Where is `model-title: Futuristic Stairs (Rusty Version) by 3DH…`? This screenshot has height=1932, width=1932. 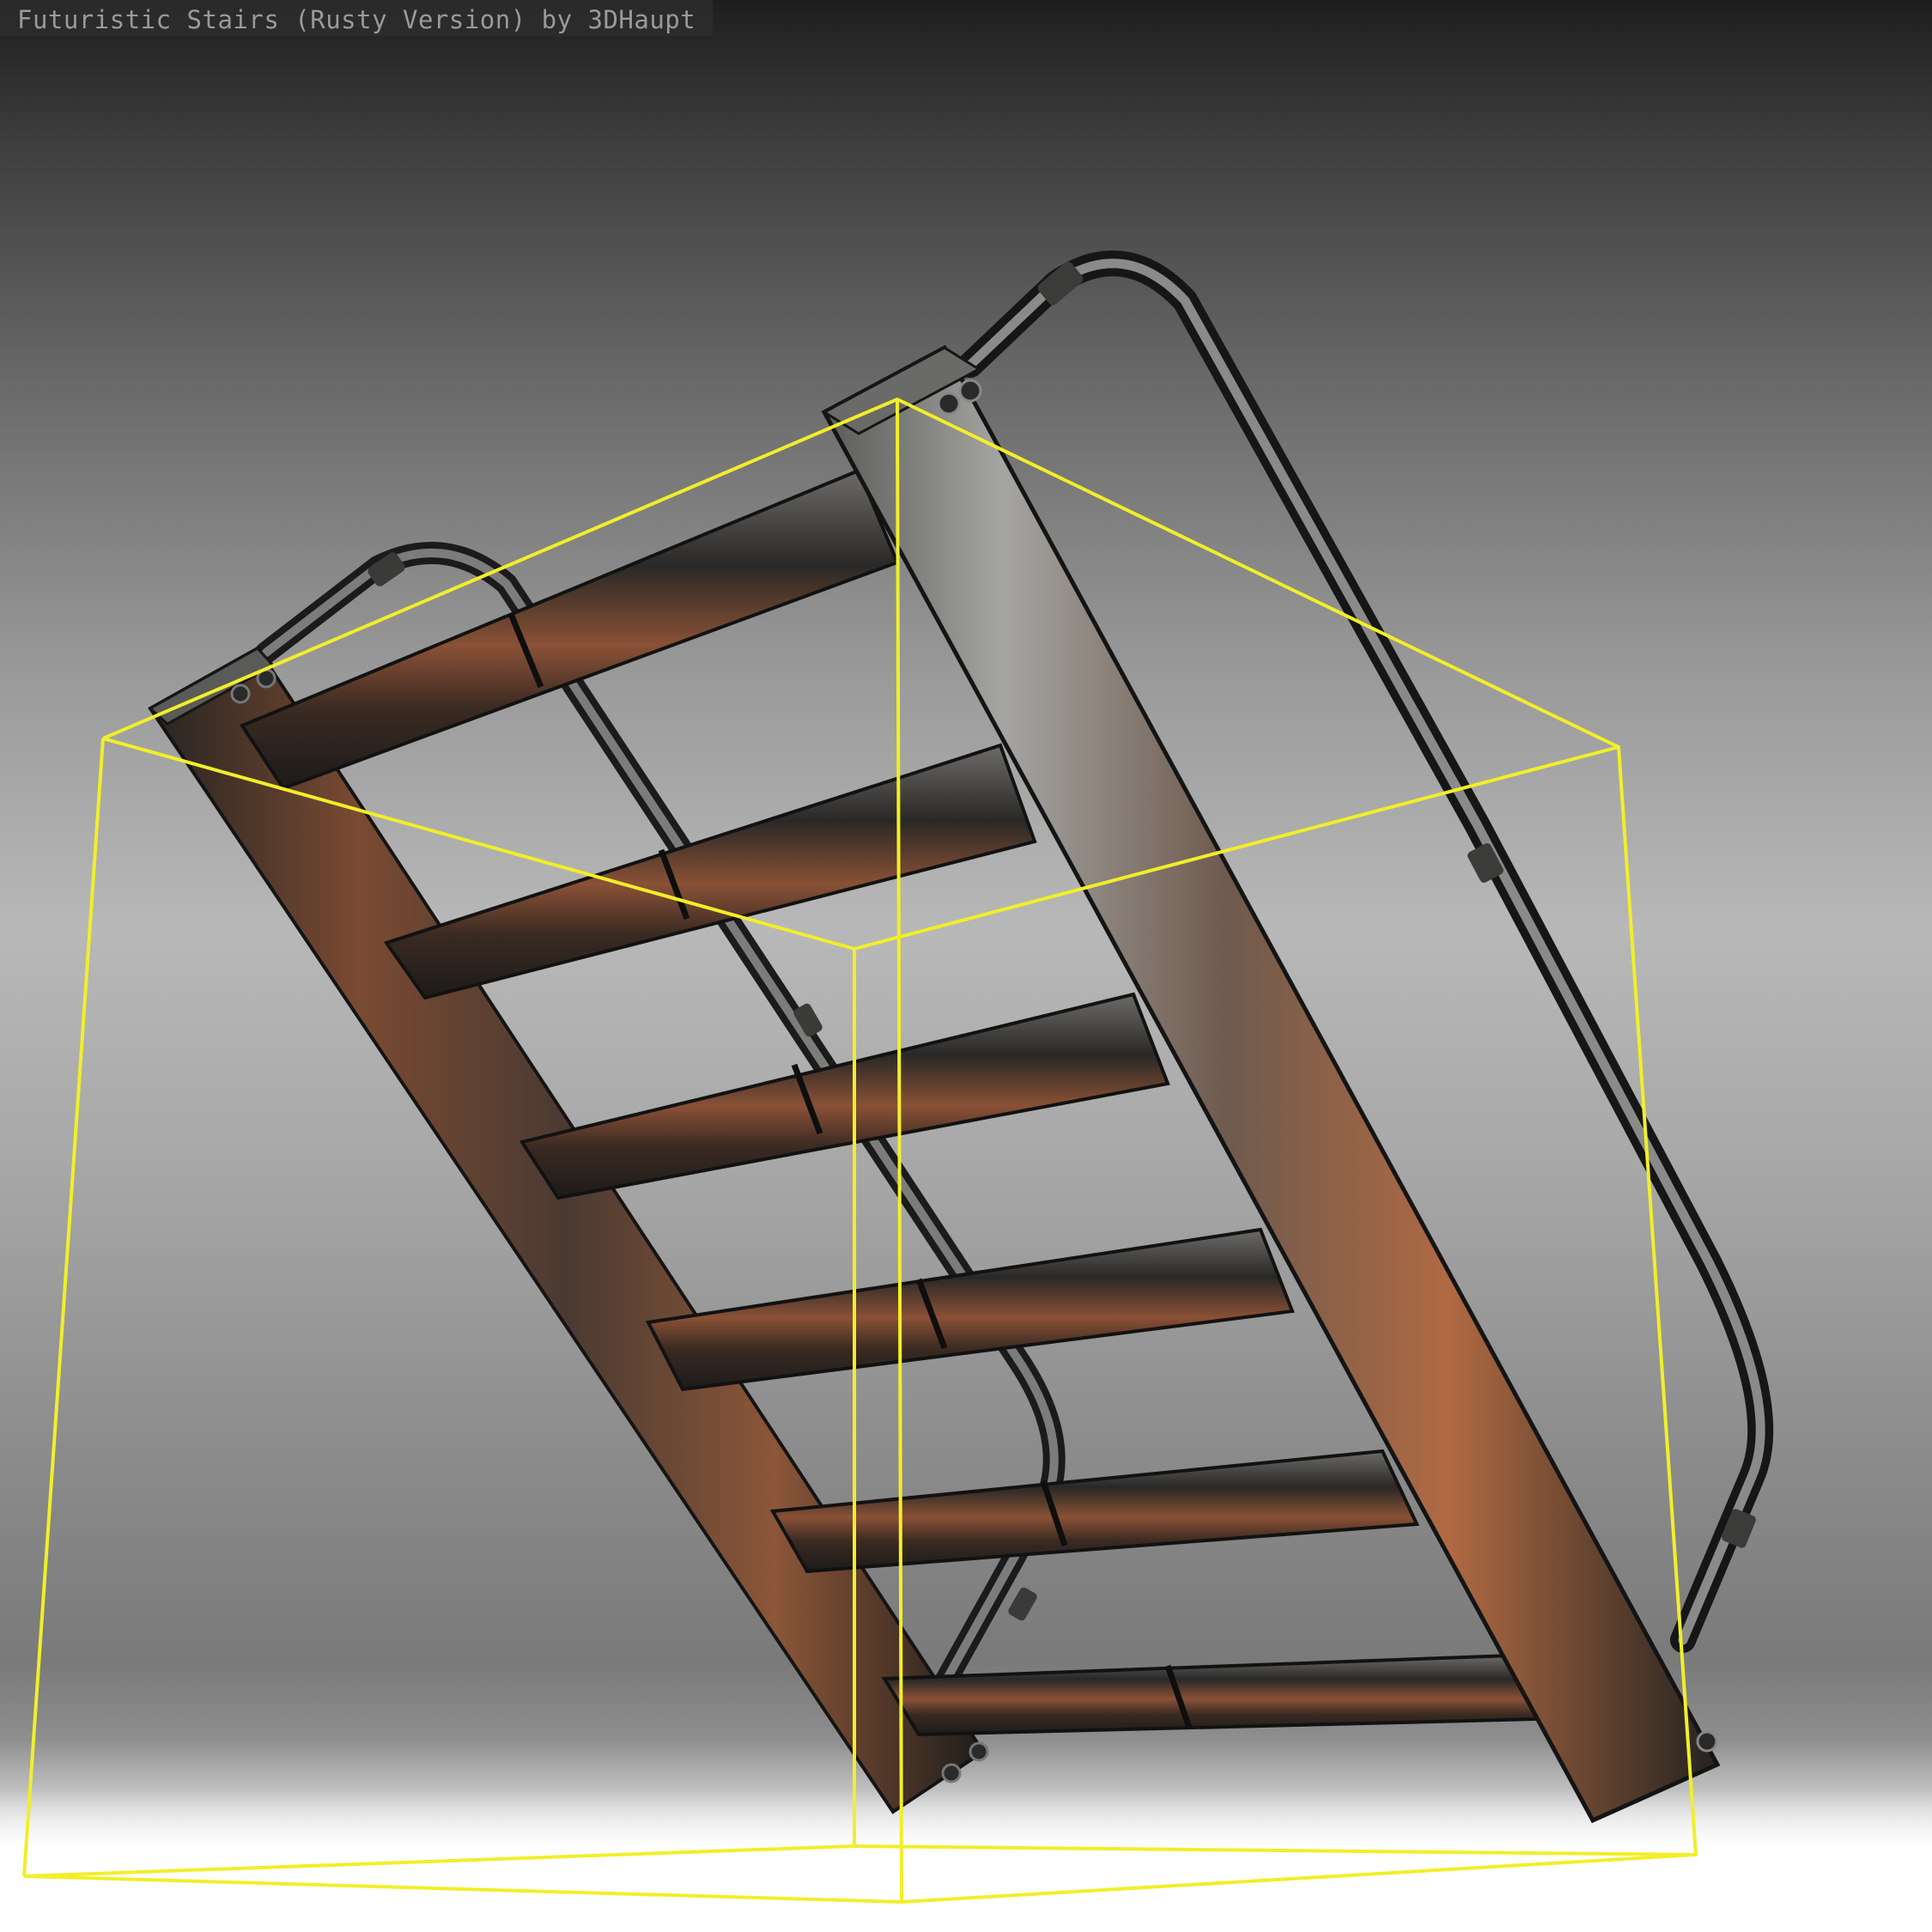
model-title: Futuristic Stairs (Rusty Version) by 3DH… is located at coordinates (356, 19).